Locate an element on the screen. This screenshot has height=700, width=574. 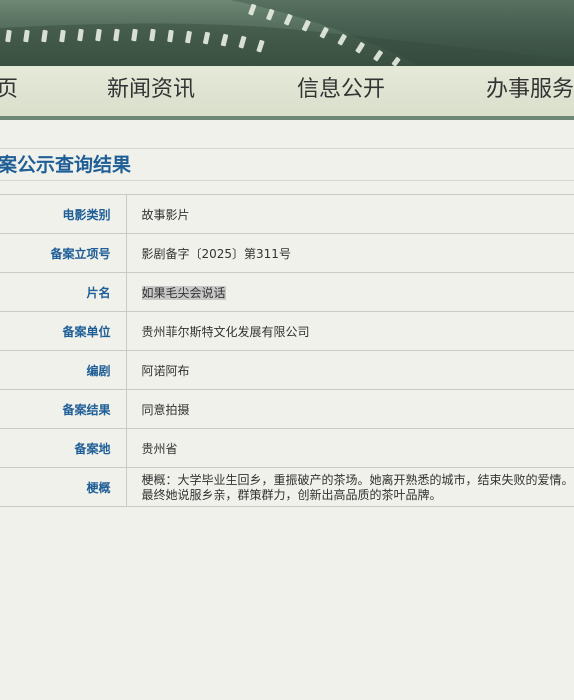
nav-item-news: 新闻资讯 is located at coordinates (151, 91).